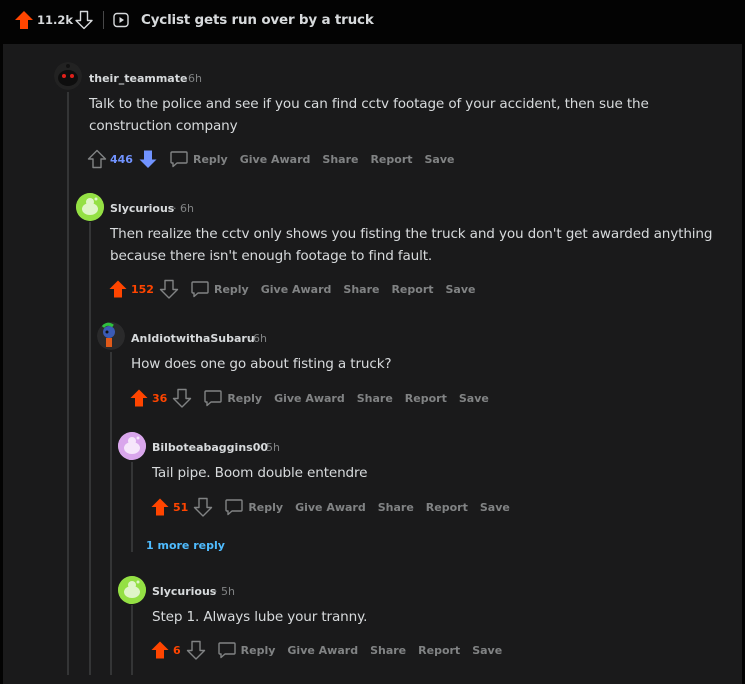  I want to click on comment-actions: 36 Reply Give Award Share Report Save, so click(308, 398).